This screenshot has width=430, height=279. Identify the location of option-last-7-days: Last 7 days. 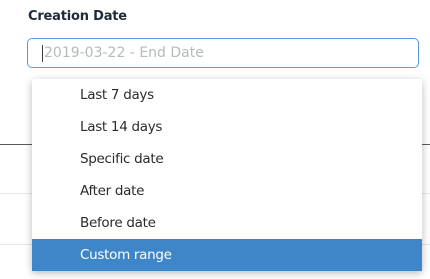
(227, 95).